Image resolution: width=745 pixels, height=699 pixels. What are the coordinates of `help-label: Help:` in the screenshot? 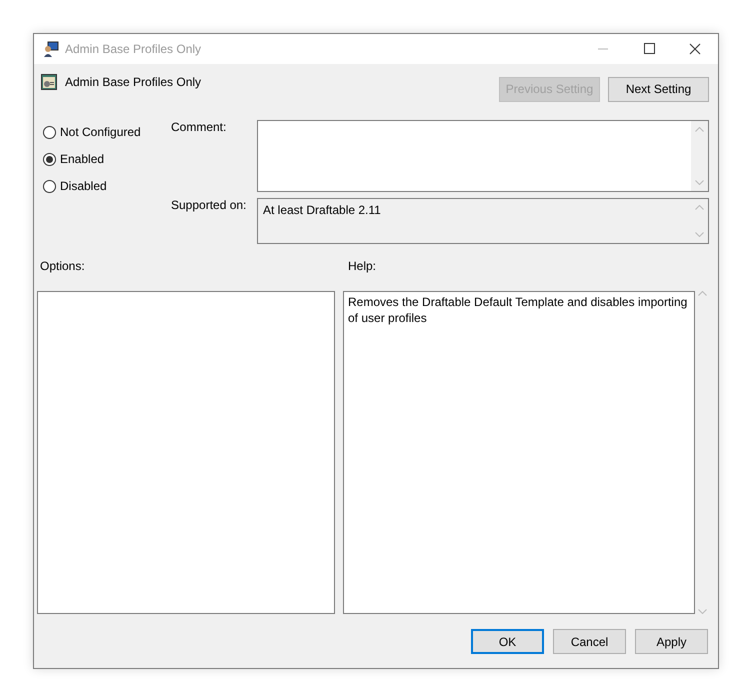 It's located at (362, 266).